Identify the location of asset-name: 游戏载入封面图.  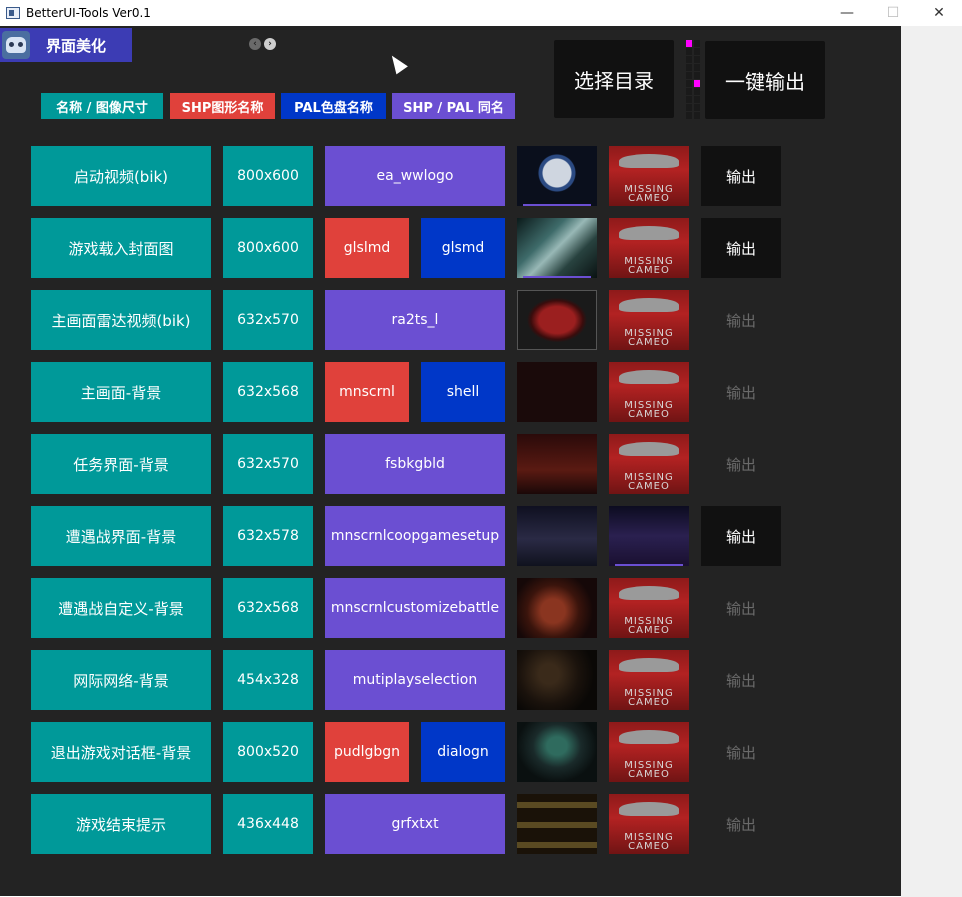
(121, 248).